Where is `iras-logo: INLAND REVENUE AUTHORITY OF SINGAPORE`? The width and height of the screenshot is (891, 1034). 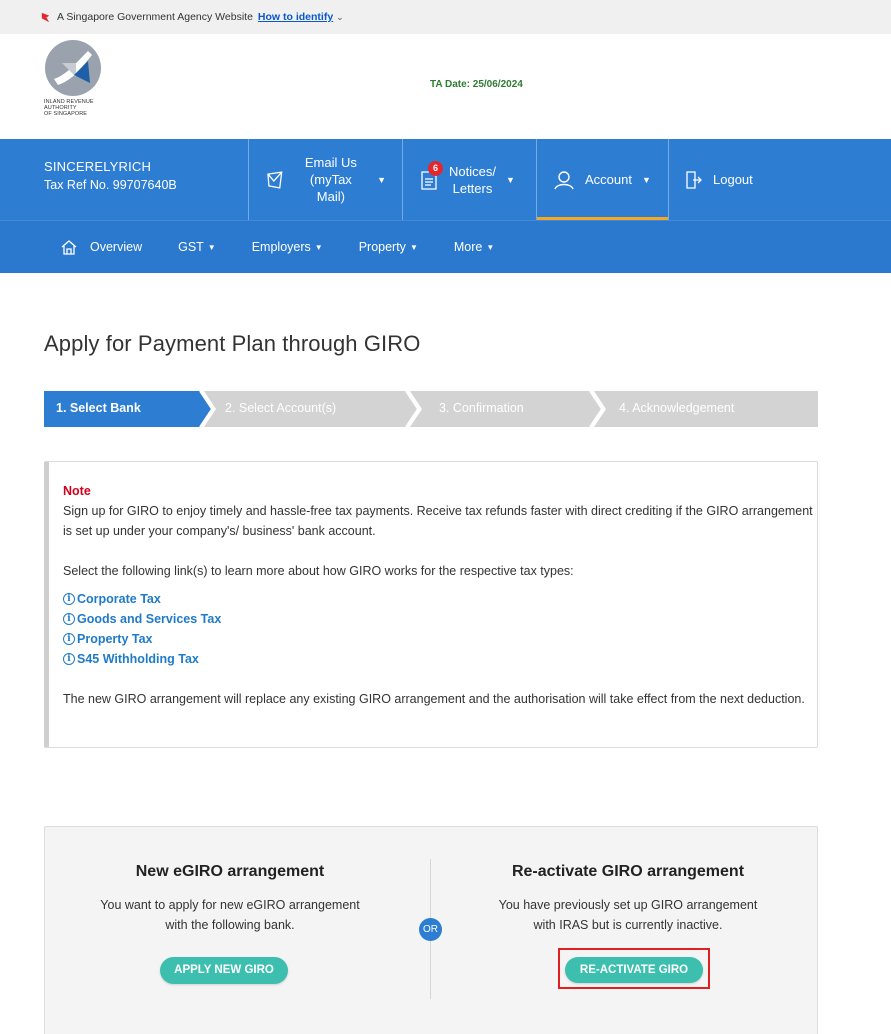
iras-logo: INLAND REVENUE AUTHORITY OF SINGAPORE is located at coordinates (94, 78).